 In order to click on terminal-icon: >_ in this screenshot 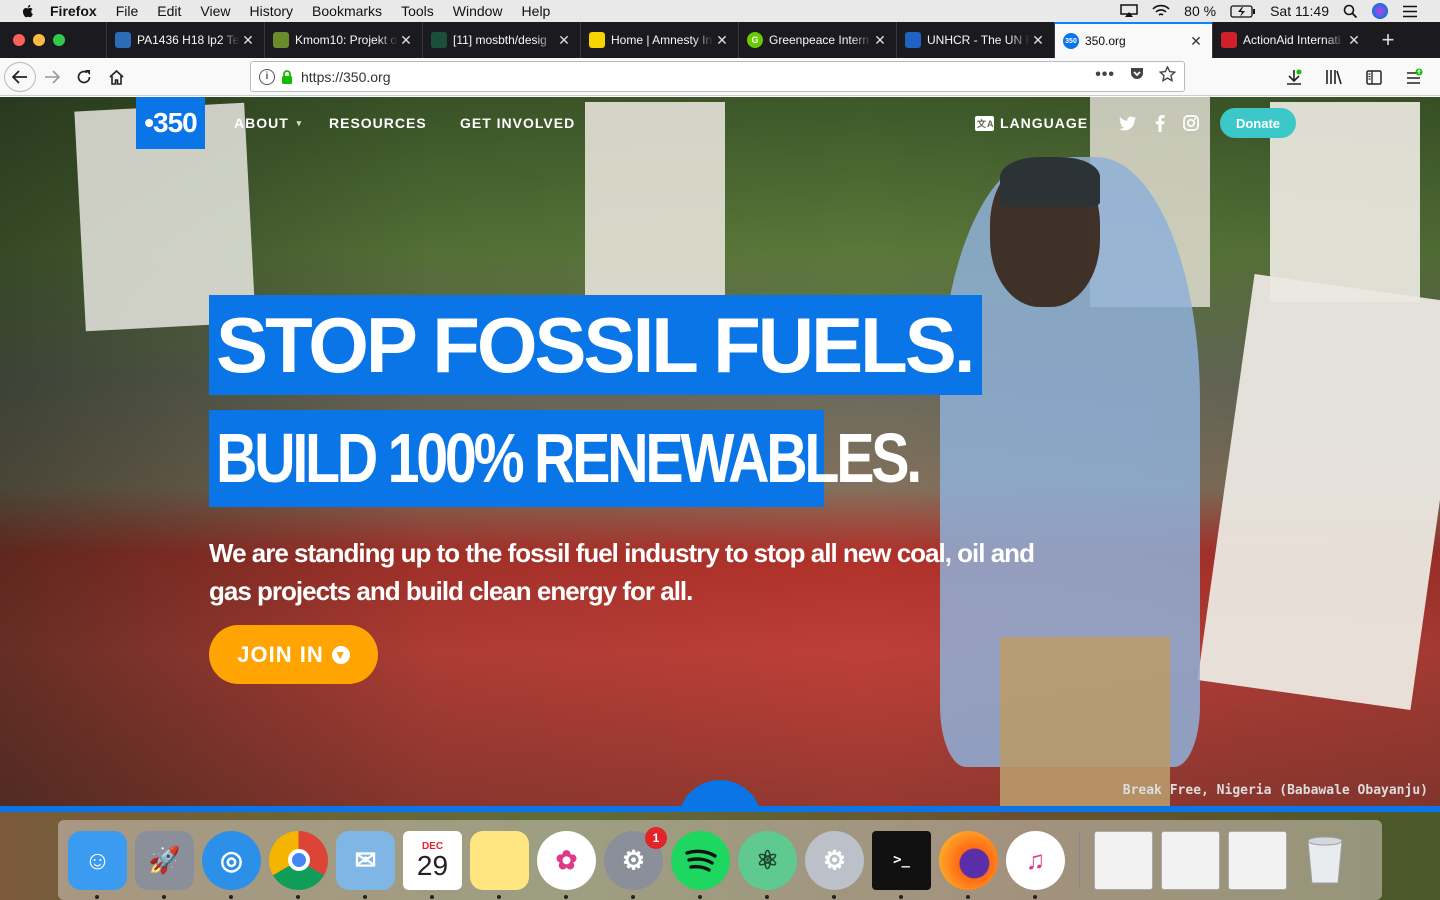, I will do `click(901, 864)`.